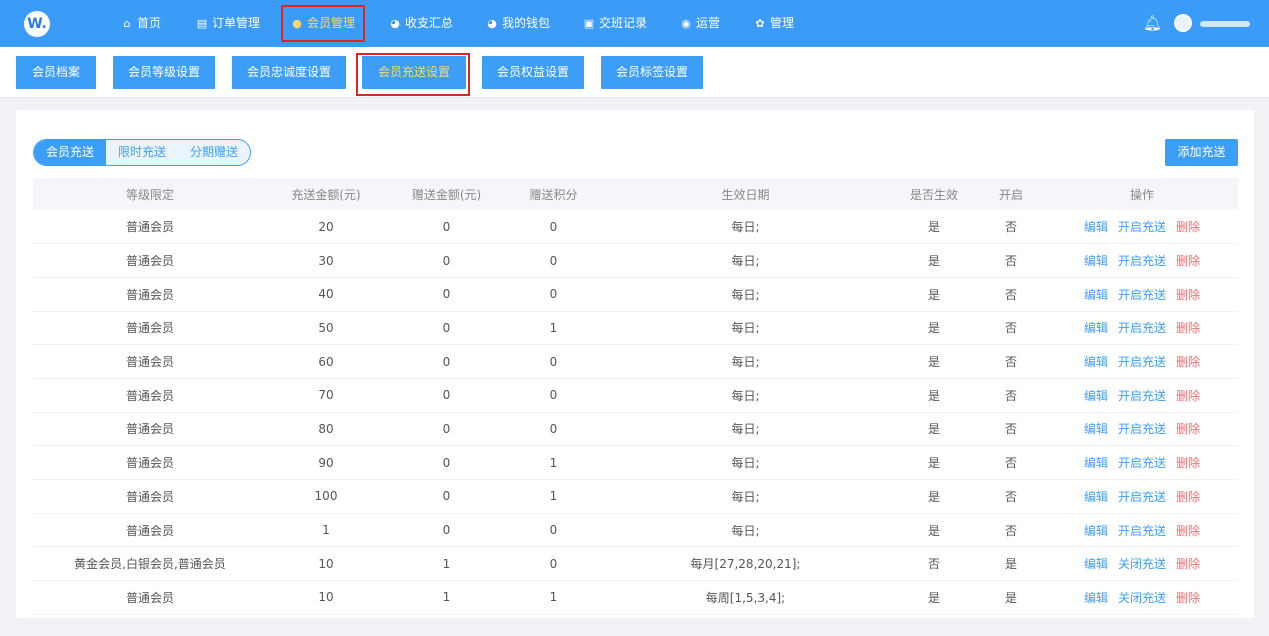  I want to click on table-row: 普通会员 60 0 0 每日; 是否编辑 开启充送 删除, so click(635, 361).